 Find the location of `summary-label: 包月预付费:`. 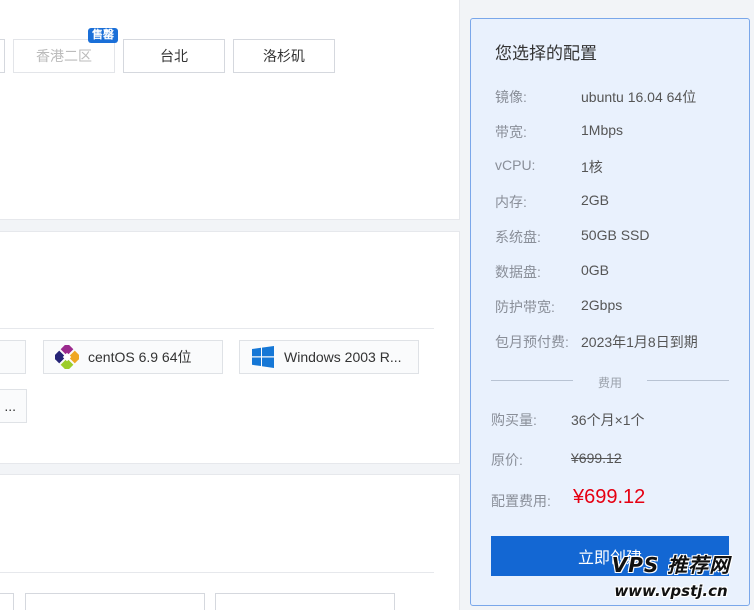

summary-label: 包月预付费: is located at coordinates (532, 342).